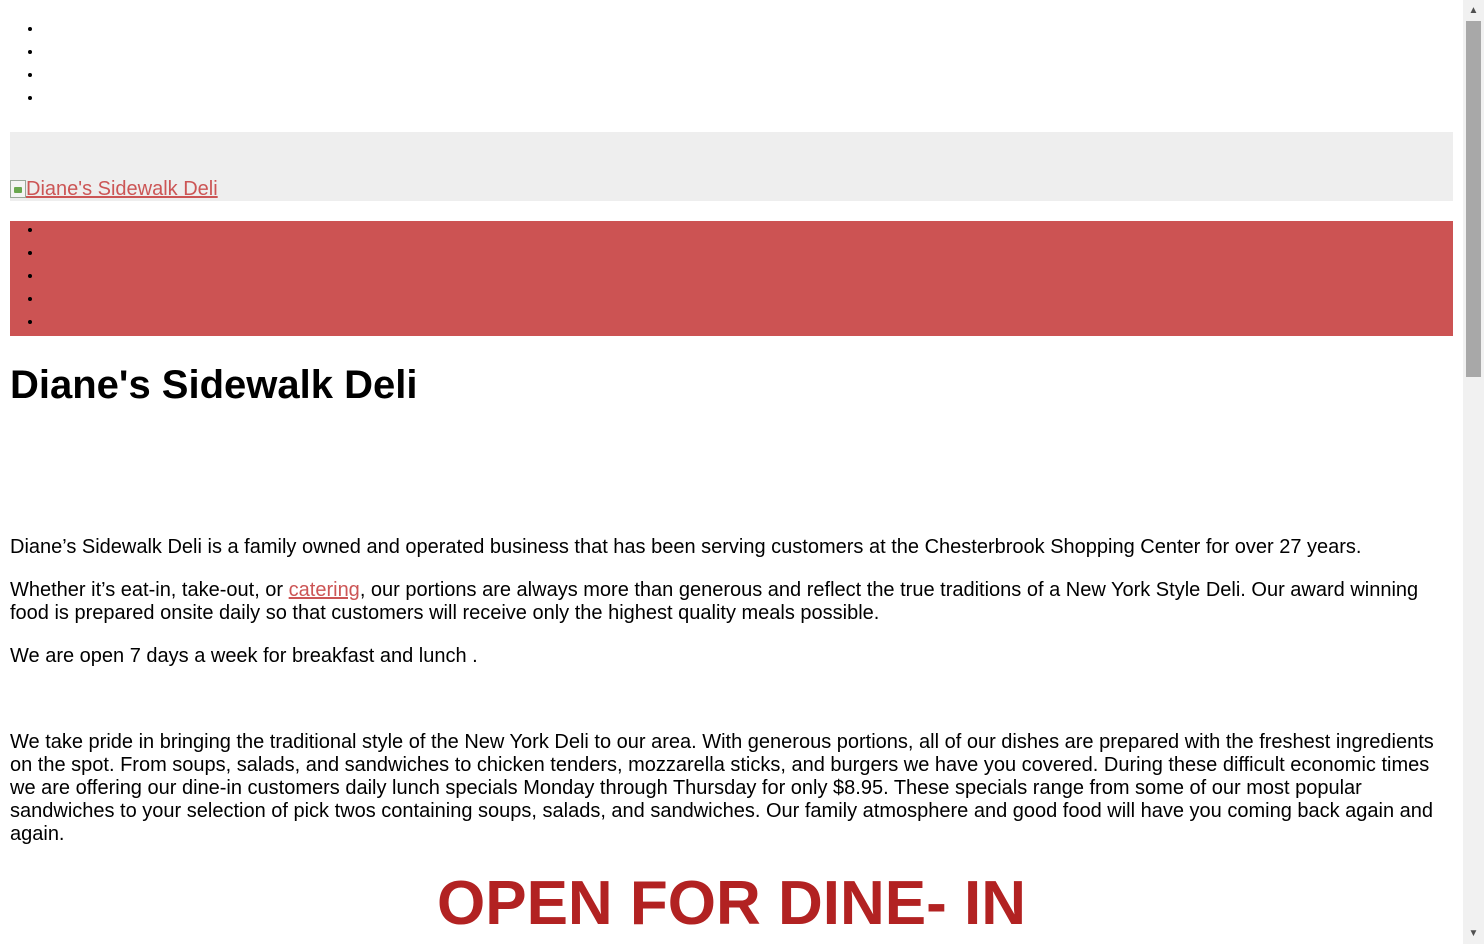 The height and width of the screenshot is (944, 1484). What do you see at coordinates (731, 166) in the screenshot?
I see `logo-bar: Diane's Sidewalk Deli` at bounding box center [731, 166].